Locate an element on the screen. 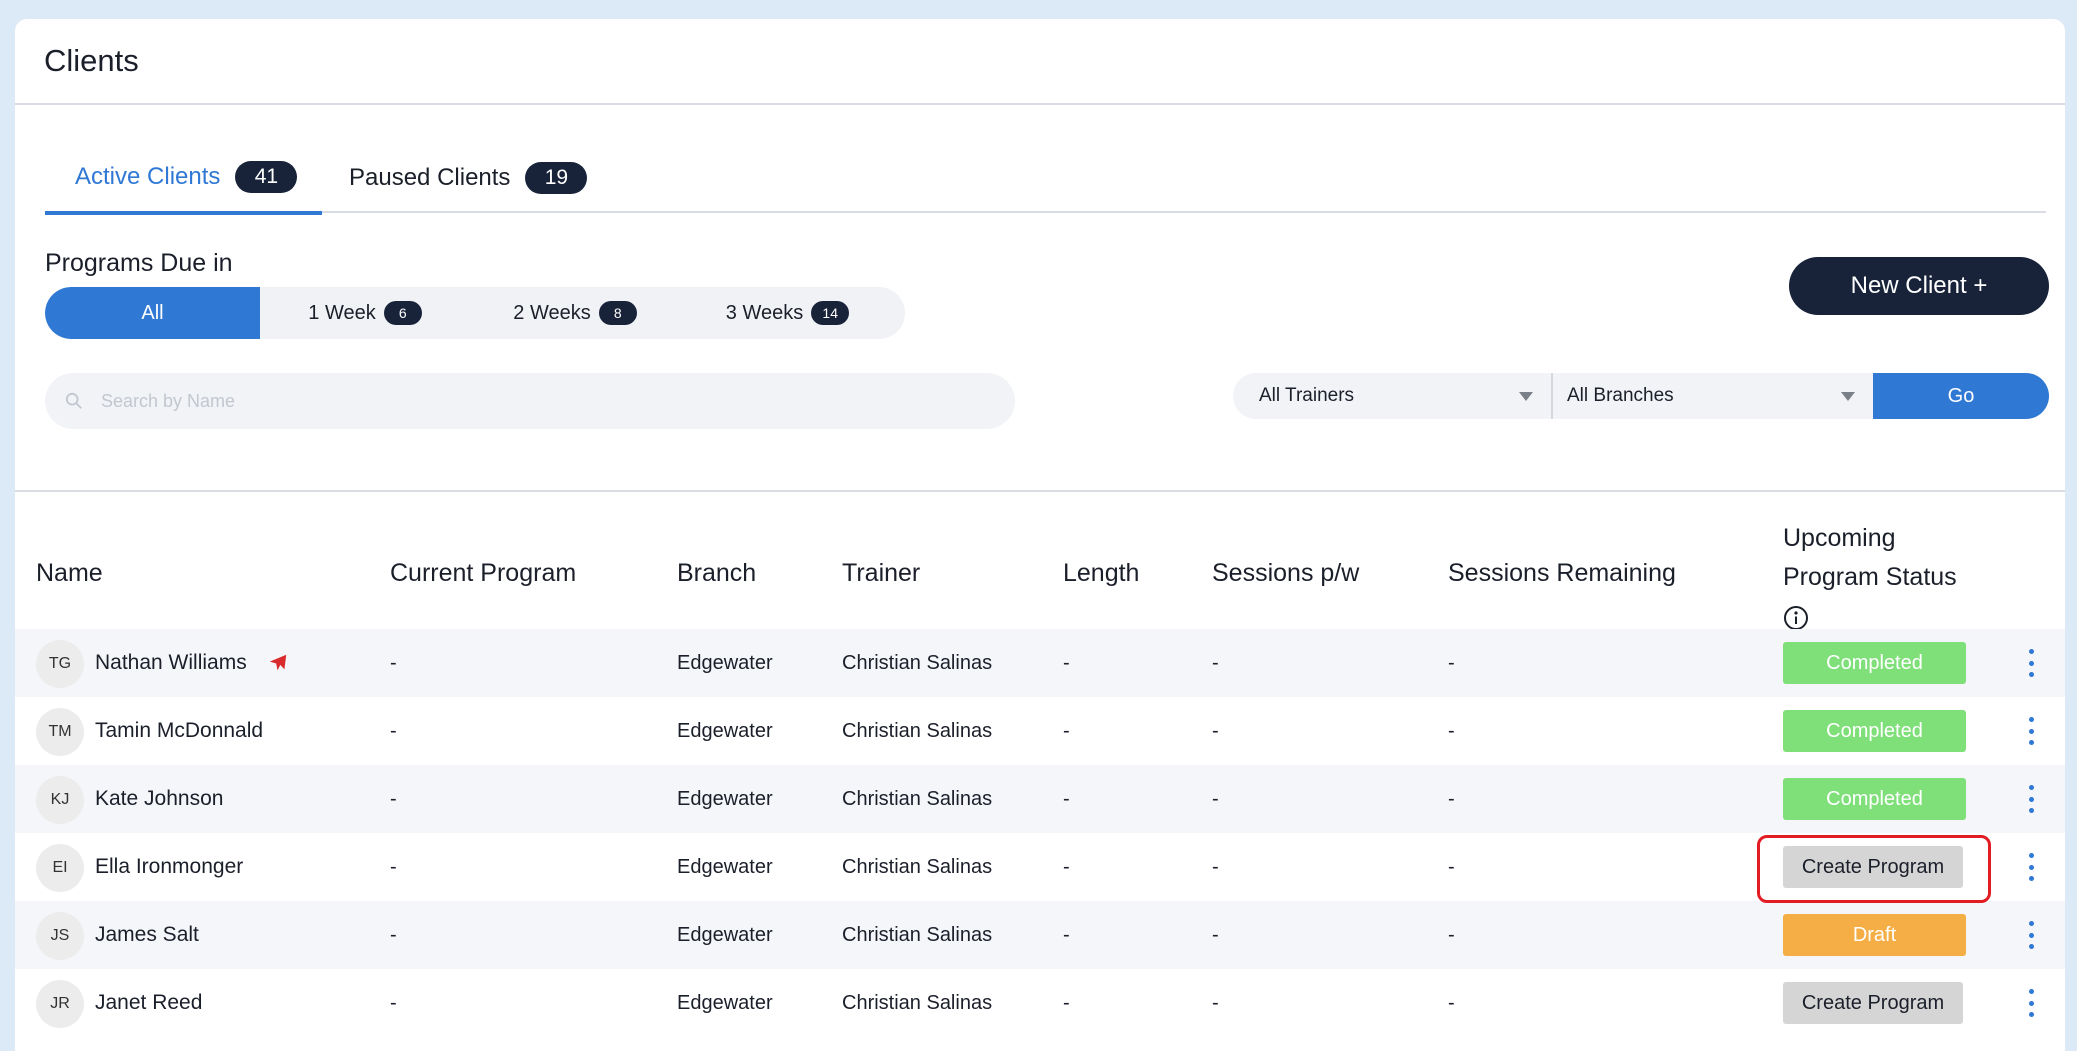 Image resolution: width=2077 pixels, height=1051 pixels. search-input is located at coordinates (526, 401).